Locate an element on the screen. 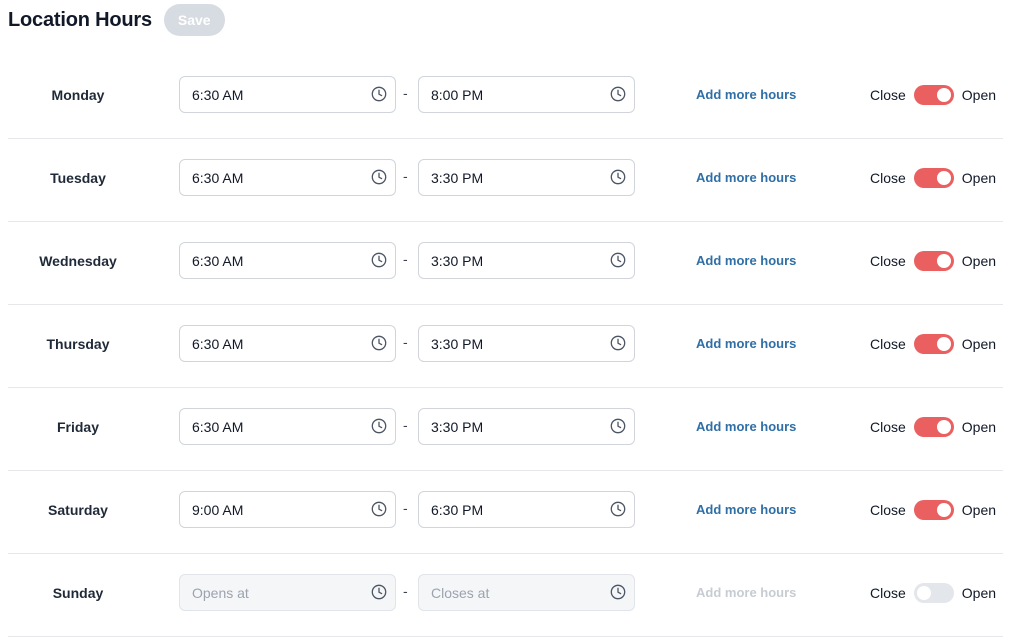  opens-at-value: Opens at is located at coordinates (220, 592).